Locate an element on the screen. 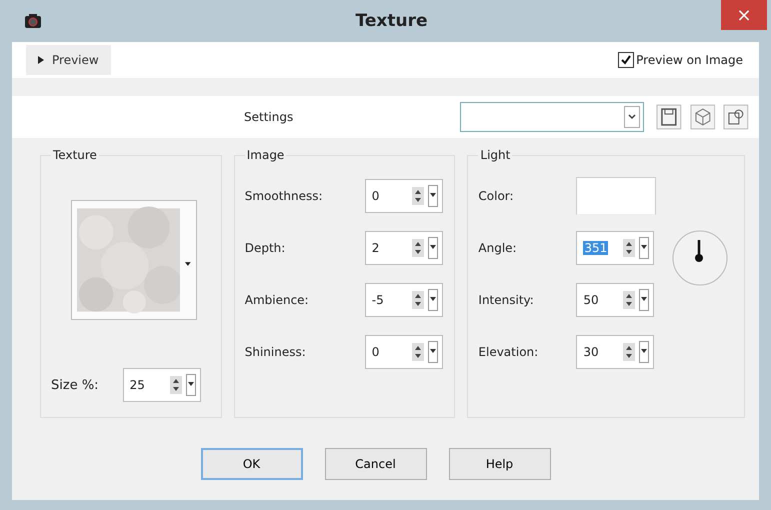  dialog-button: OK is located at coordinates (251, 464).